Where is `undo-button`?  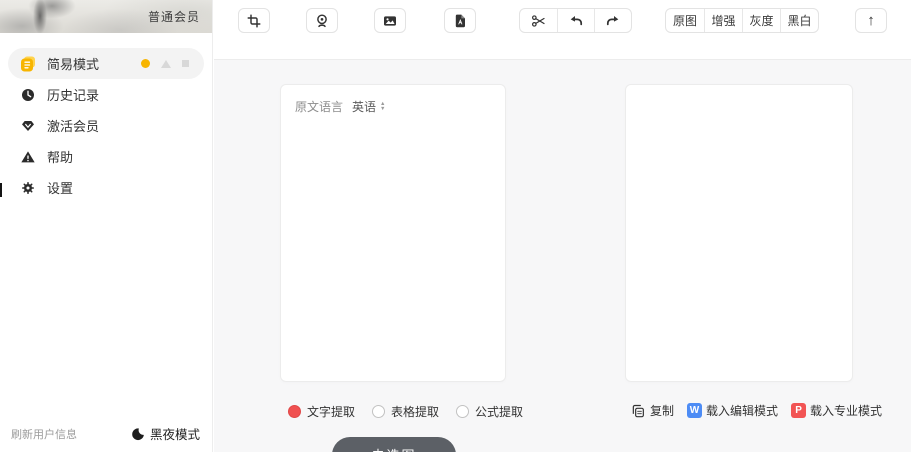 undo-button is located at coordinates (575, 20).